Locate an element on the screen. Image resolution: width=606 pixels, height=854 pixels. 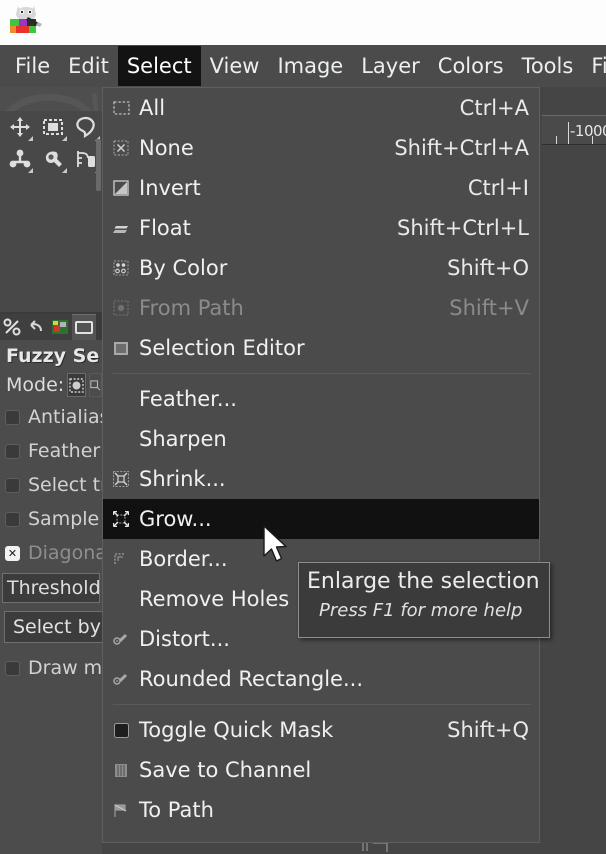
device-status-tab-icon is located at coordinates (84, 327).